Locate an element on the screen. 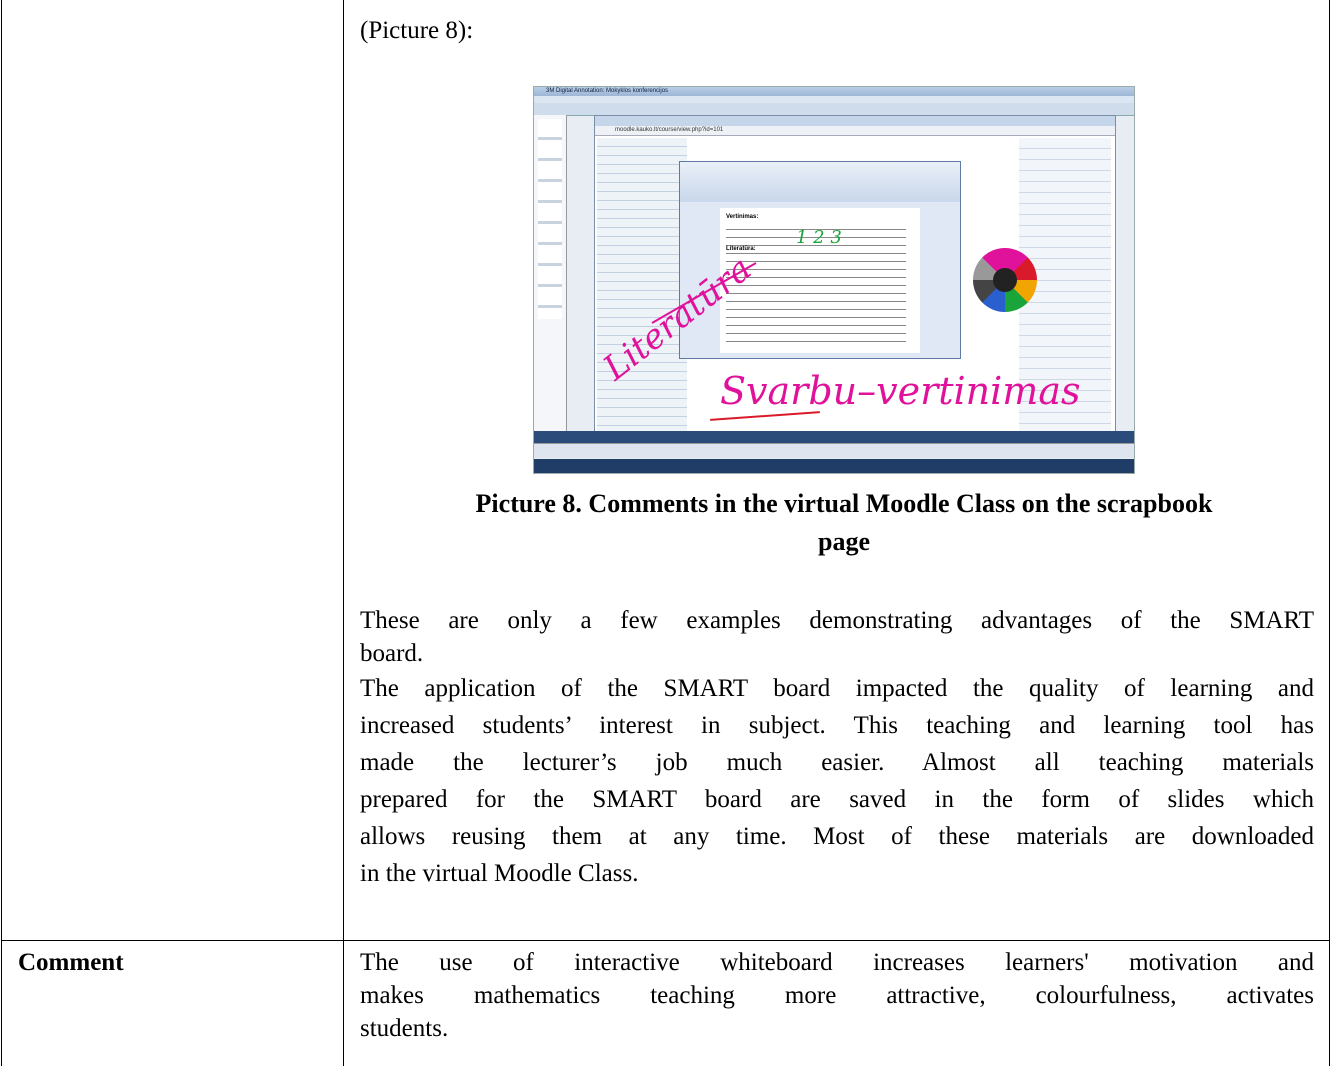 This screenshot has width=1331, height=1066. table-row-divider is located at coordinates (665, 940).